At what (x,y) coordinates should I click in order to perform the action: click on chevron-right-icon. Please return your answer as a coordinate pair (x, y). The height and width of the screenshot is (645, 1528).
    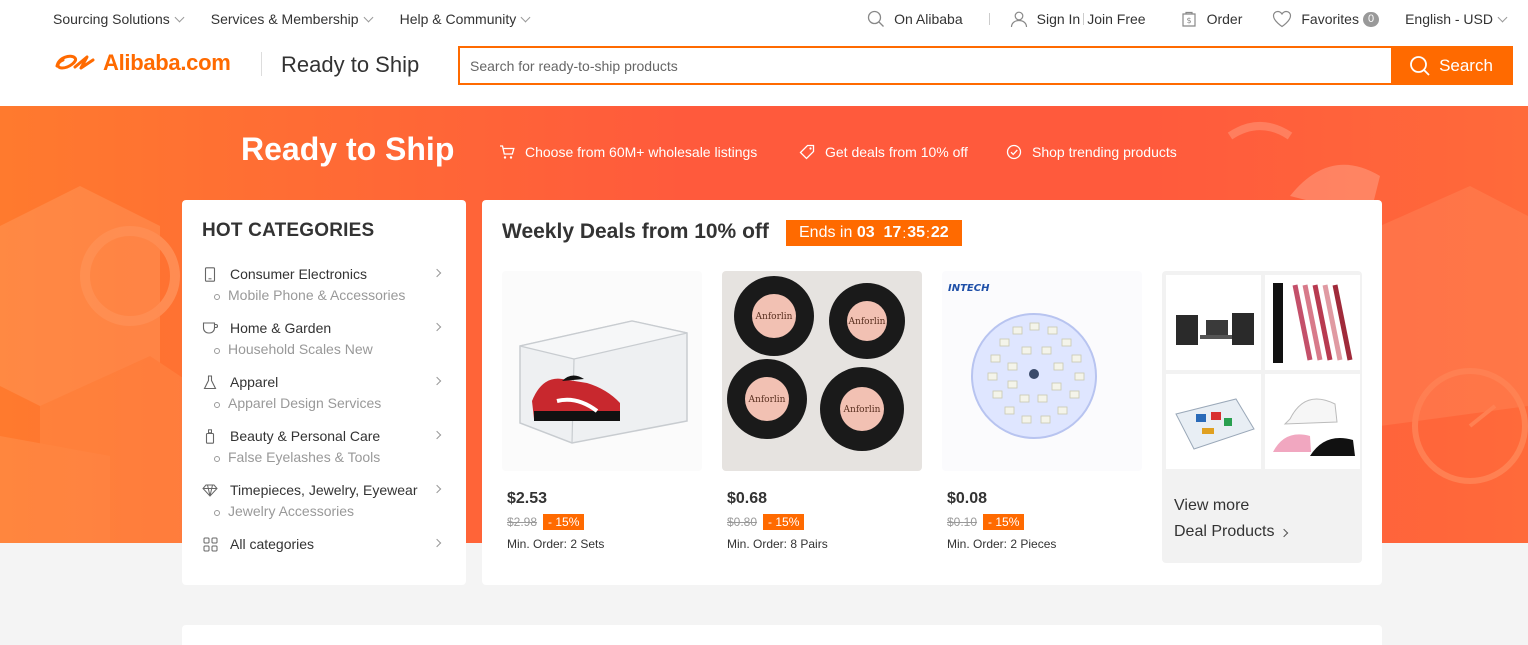
    Looking at the image, I should click on (1283, 533).